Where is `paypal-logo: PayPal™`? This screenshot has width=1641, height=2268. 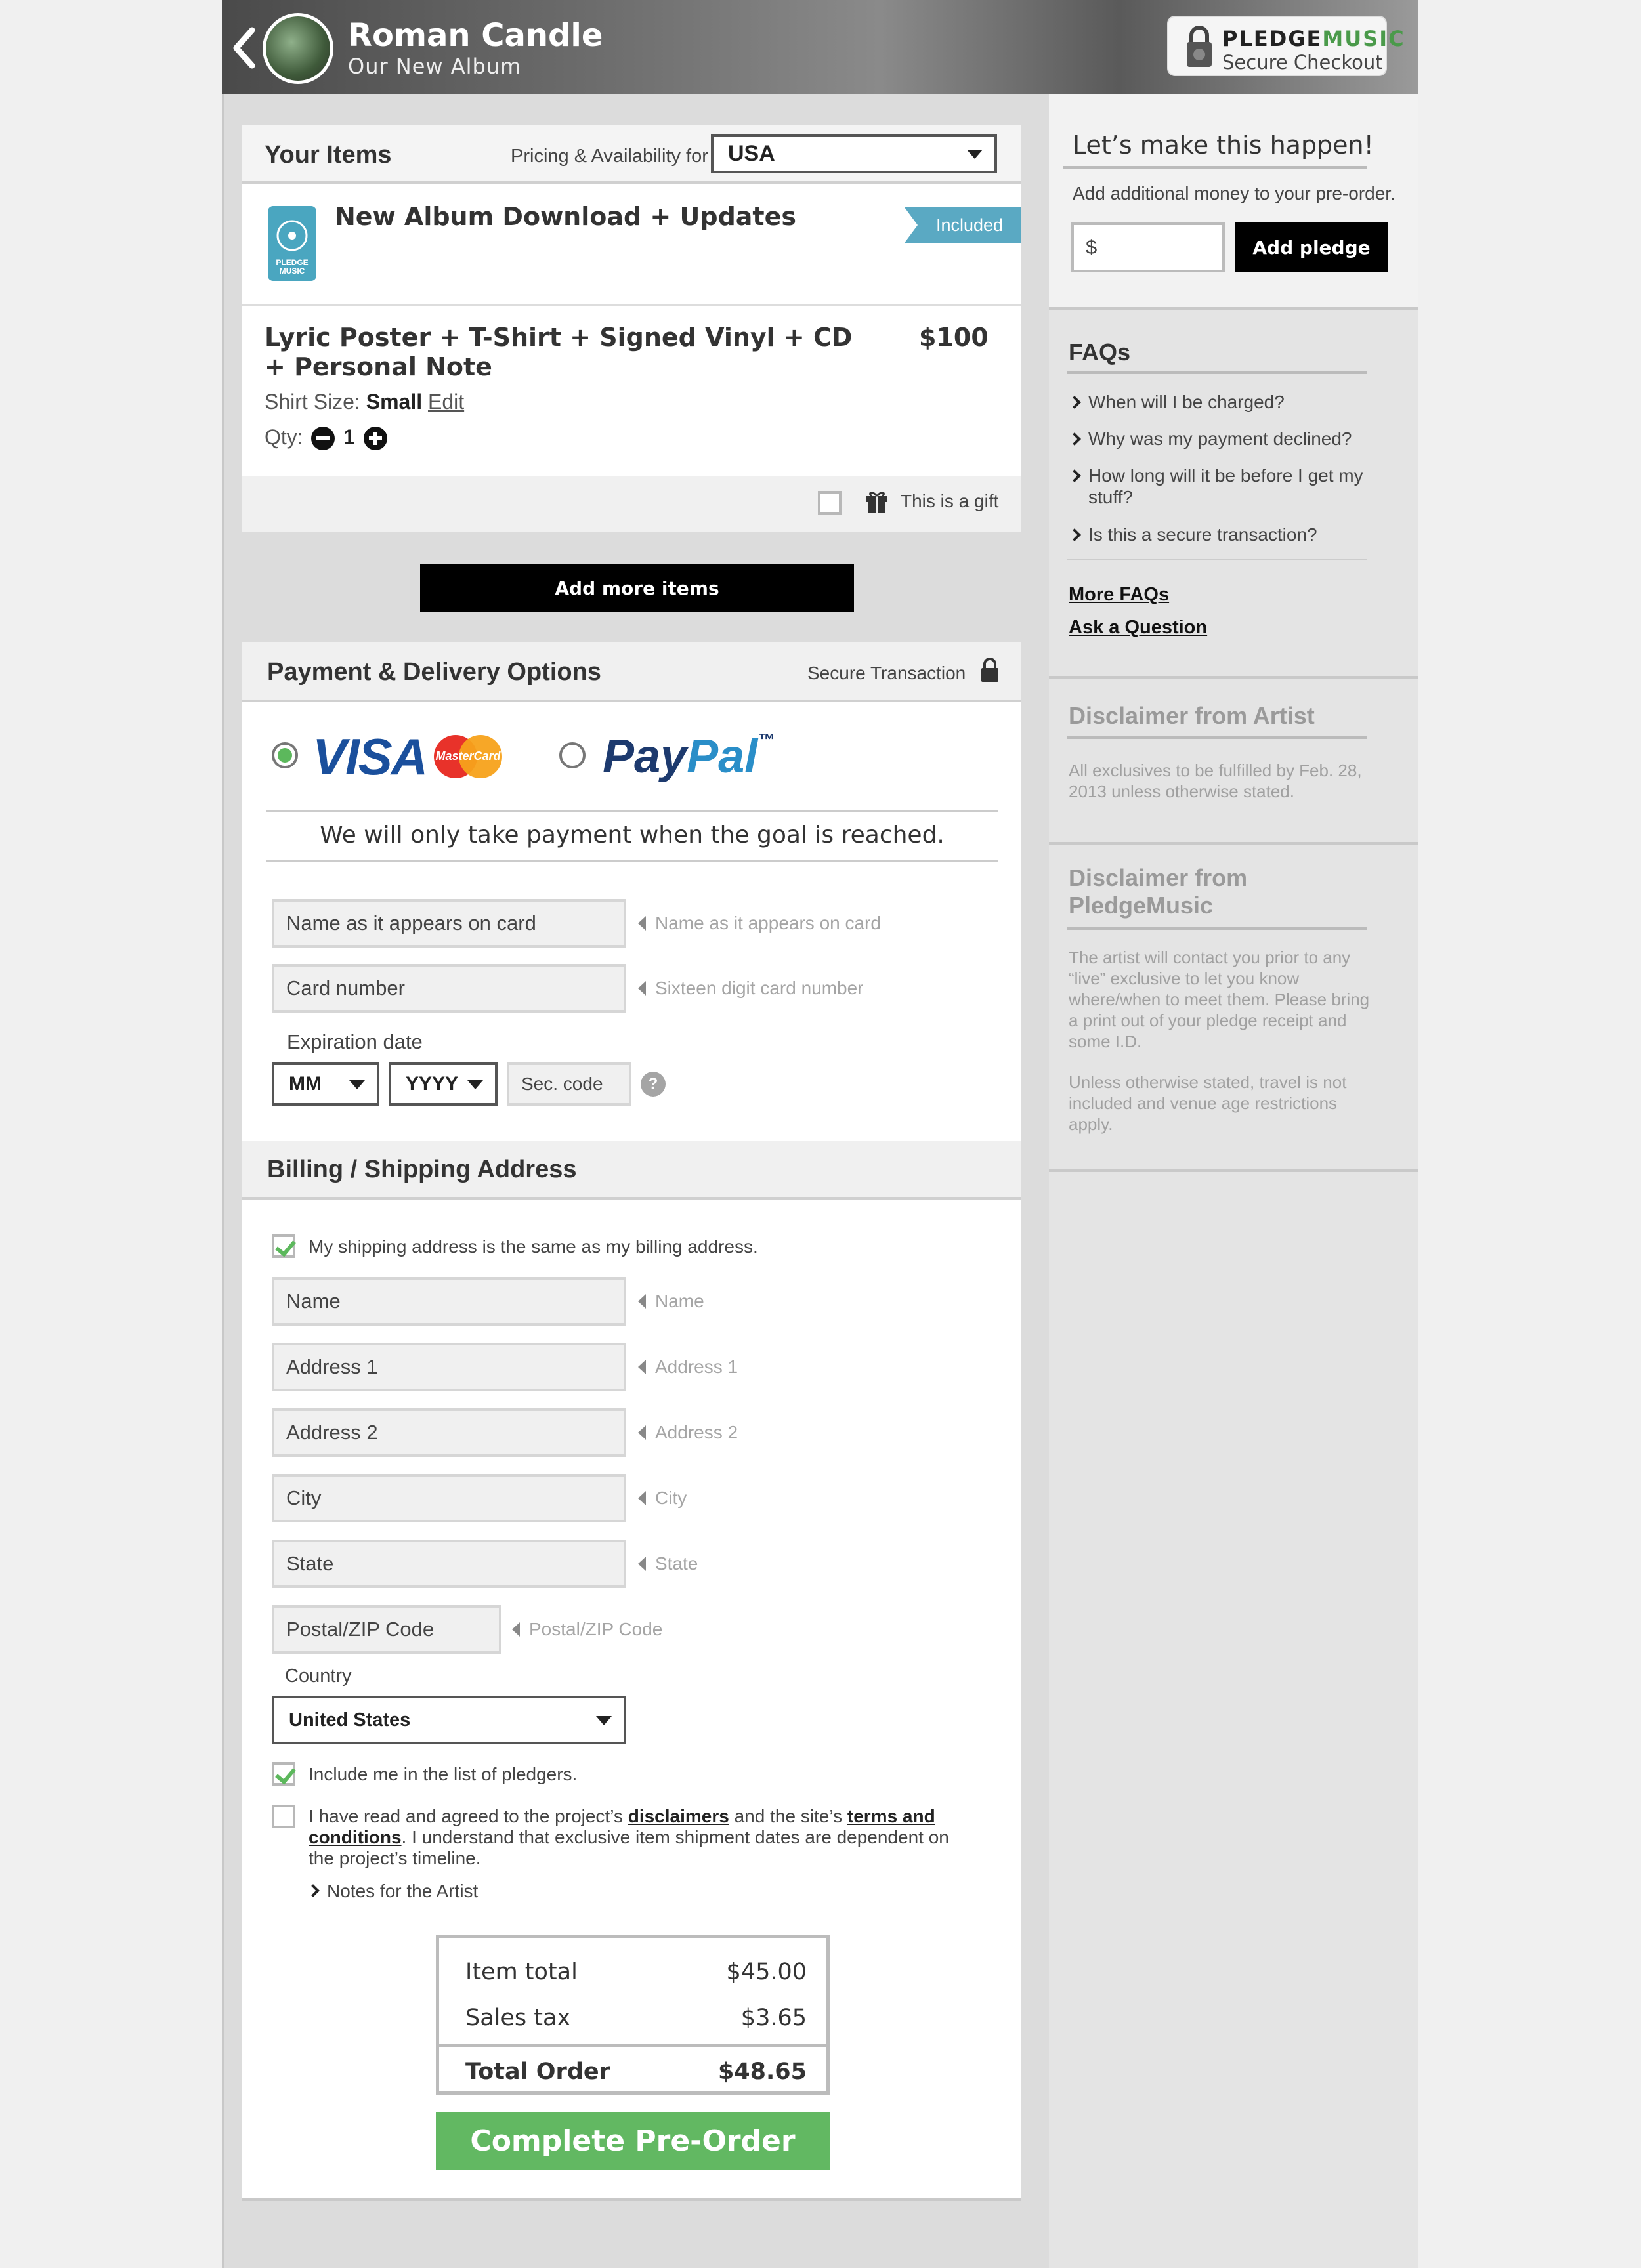 paypal-logo: PayPal™ is located at coordinates (689, 756).